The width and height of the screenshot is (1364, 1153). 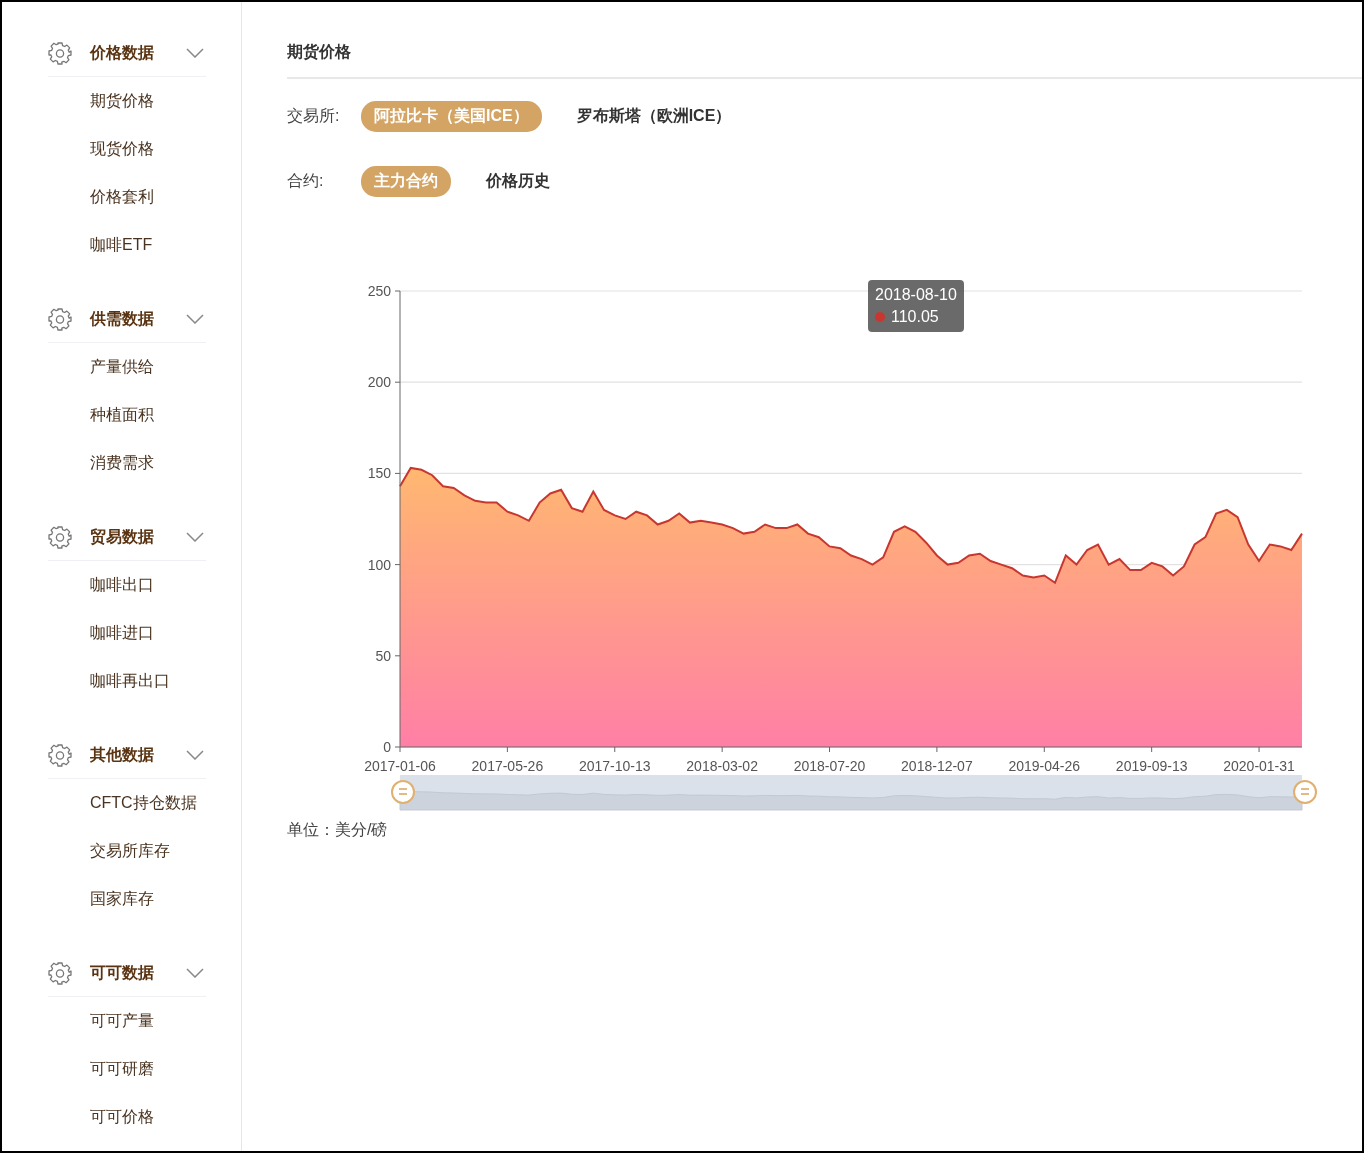 What do you see at coordinates (127, 585) in the screenshot?
I see `sidebar-item: 咖啡出口` at bounding box center [127, 585].